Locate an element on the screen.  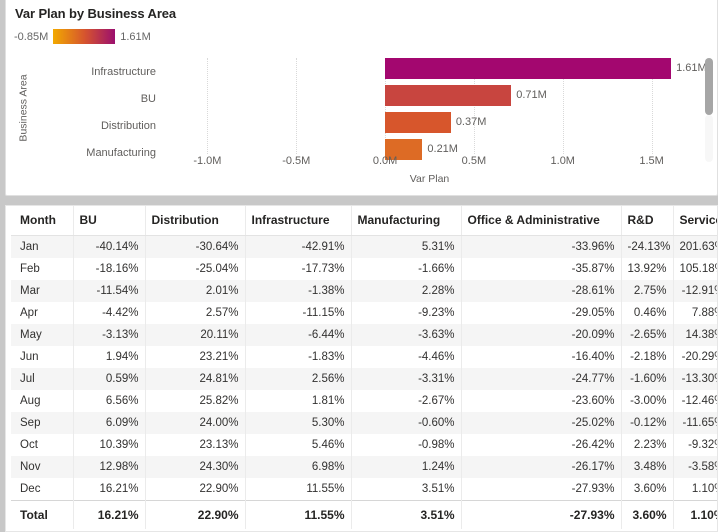
column-header-manufacturing: Manufacturing is located at coordinates (406, 221).